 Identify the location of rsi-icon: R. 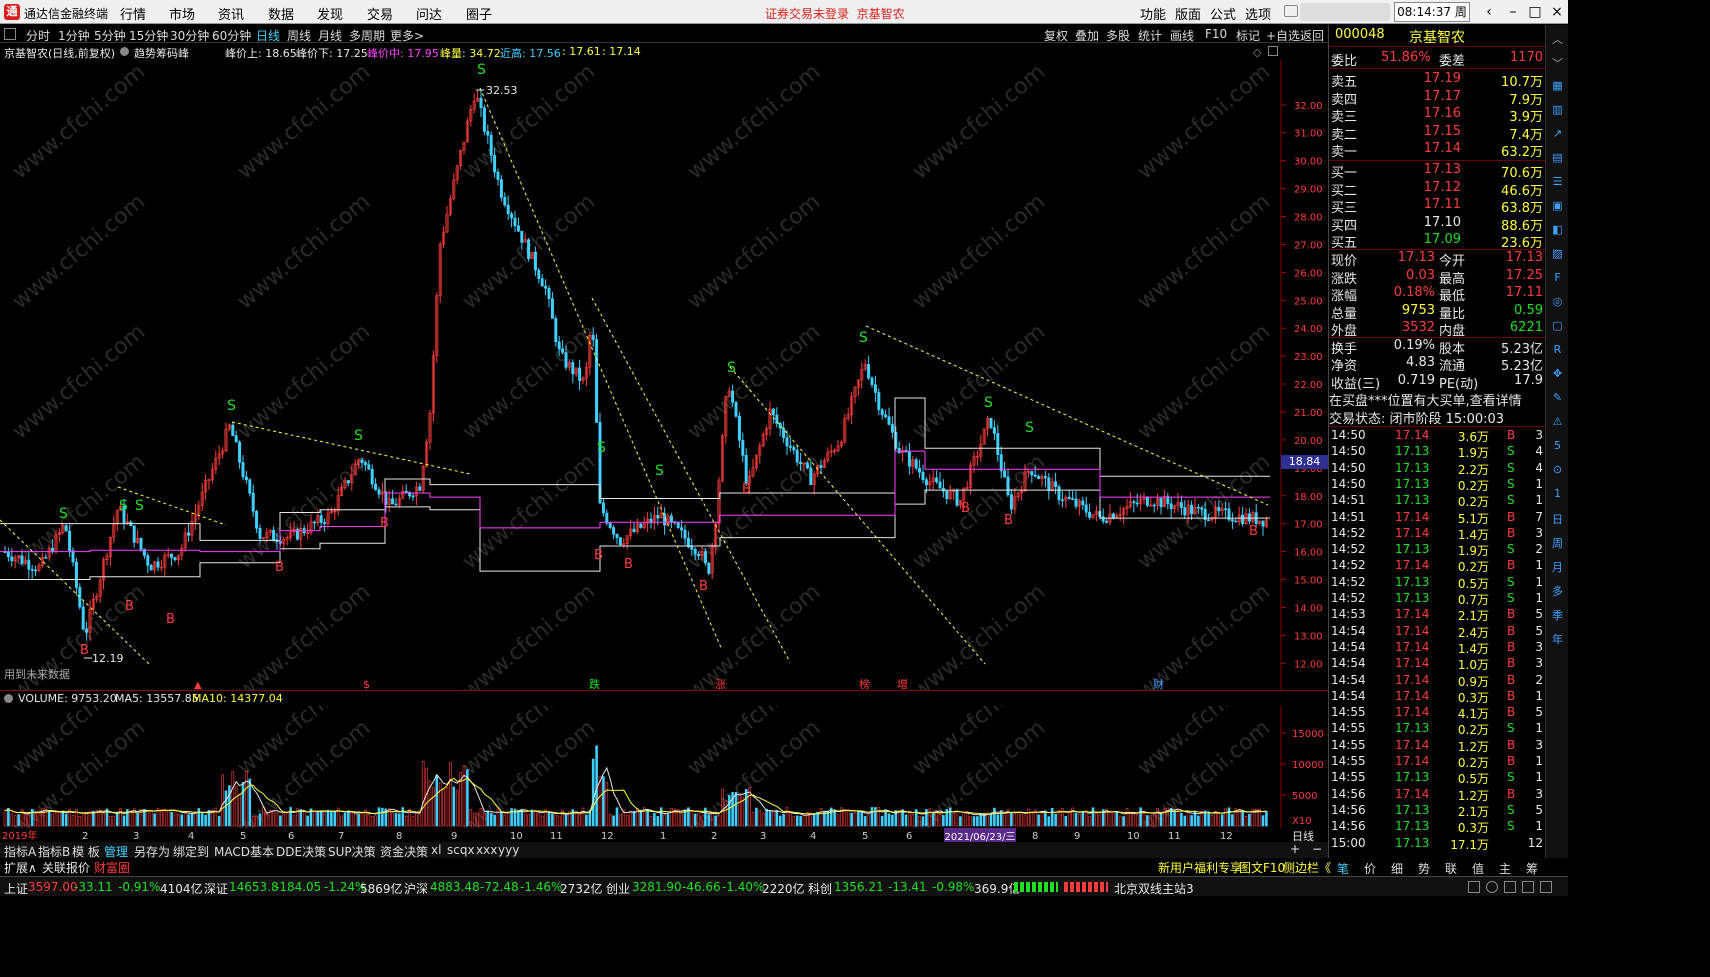
(1557, 350).